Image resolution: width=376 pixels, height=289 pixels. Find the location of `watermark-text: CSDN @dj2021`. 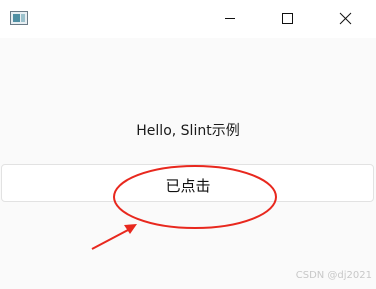

watermark-text: CSDN @dj2021 is located at coordinates (333, 275).